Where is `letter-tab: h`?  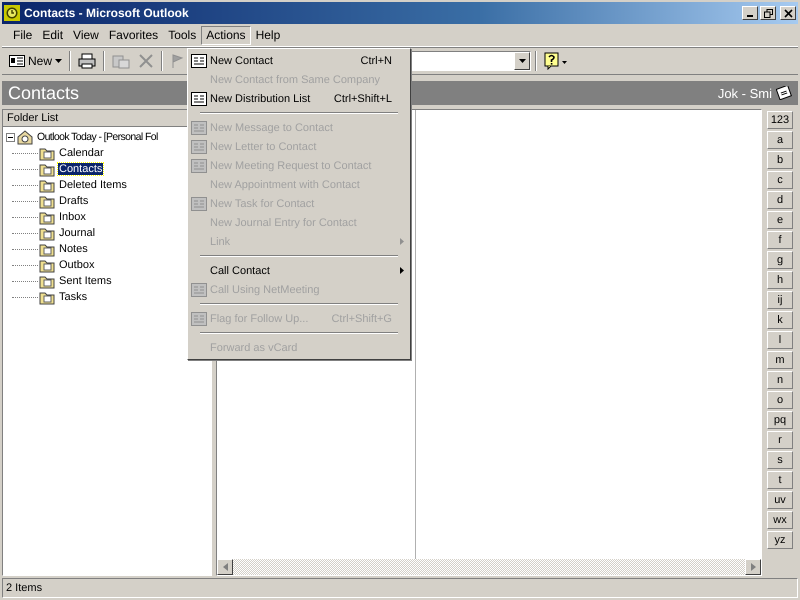 letter-tab: h is located at coordinates (780, 280).